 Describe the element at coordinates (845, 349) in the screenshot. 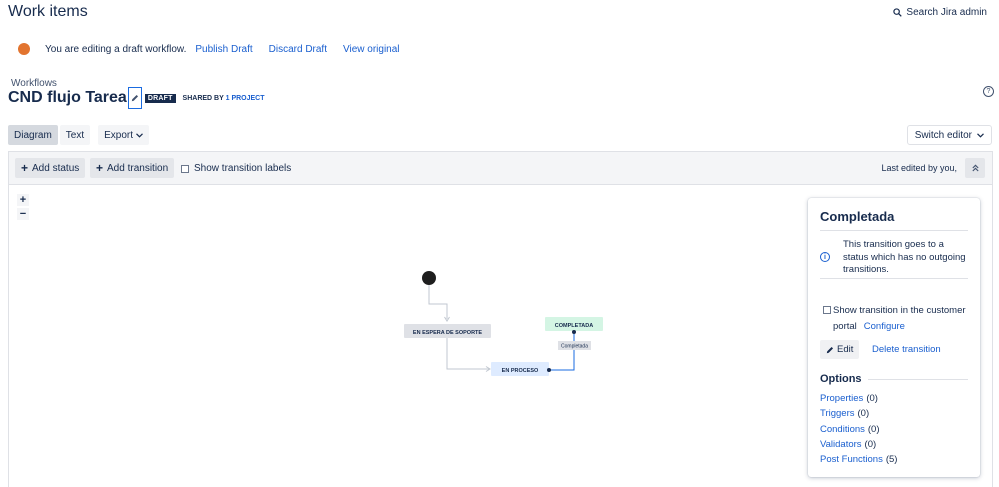

I see `edit-label: Edit` at that location.